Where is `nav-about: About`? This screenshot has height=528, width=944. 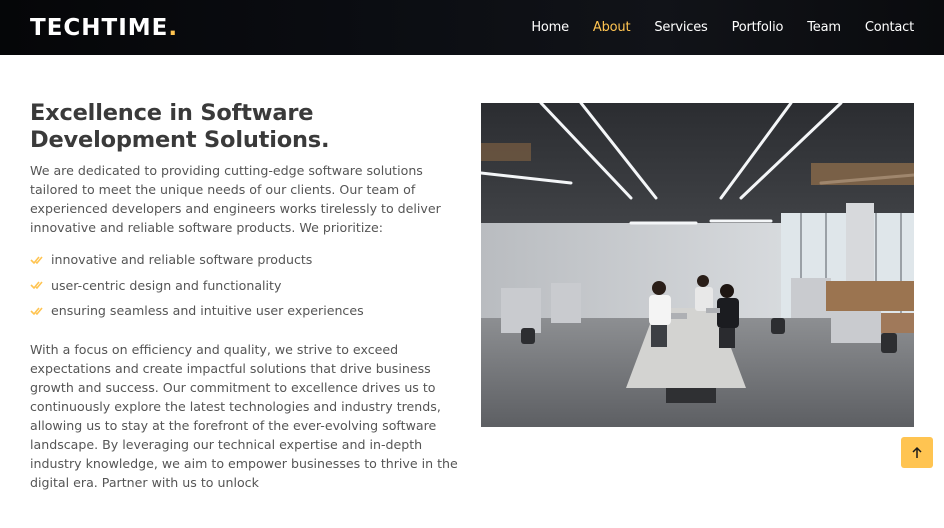 nav-about: About is located at coordinates (612, 27).